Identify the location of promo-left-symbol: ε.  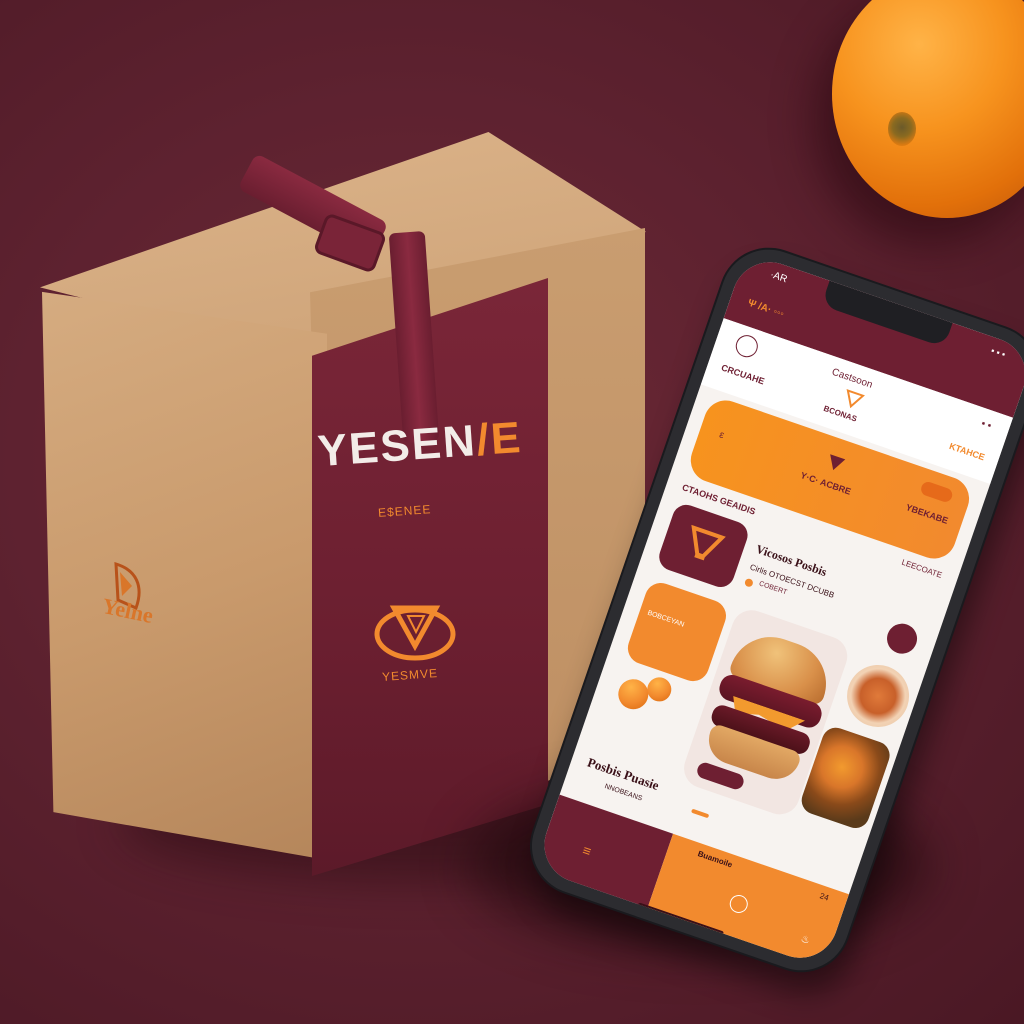
(721, 435).